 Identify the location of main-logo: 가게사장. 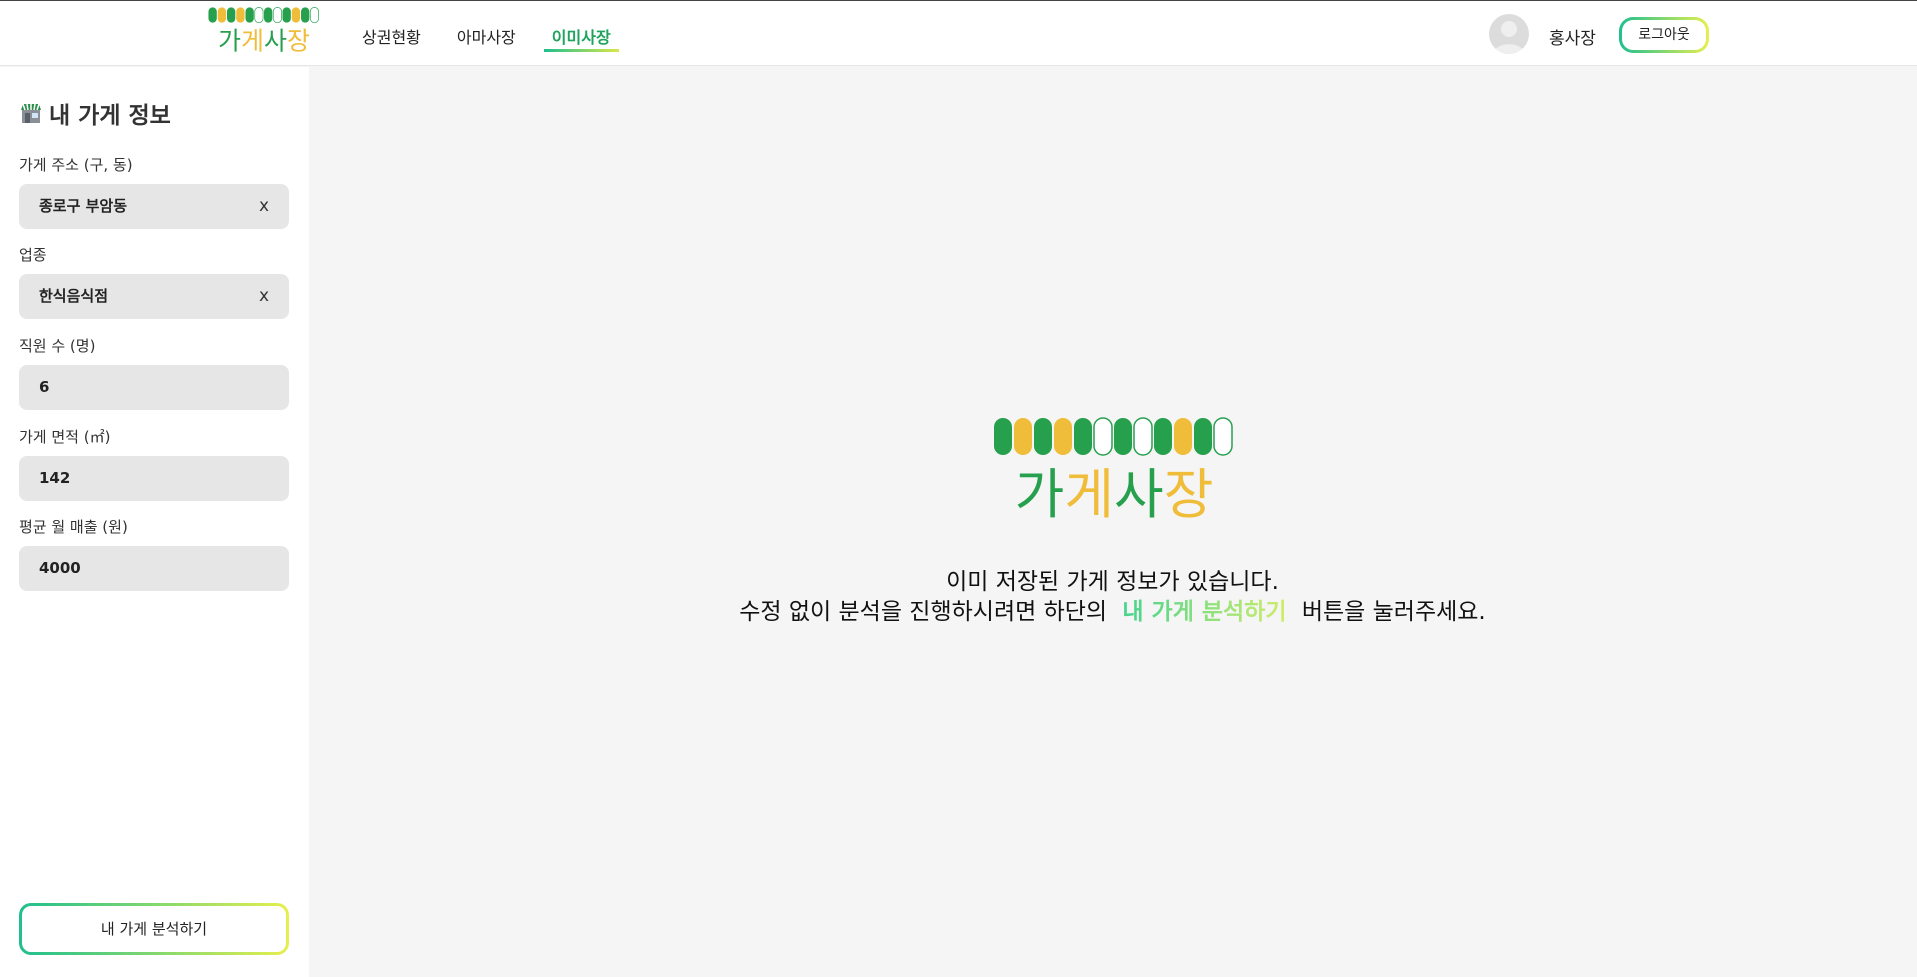
(1113, 469).